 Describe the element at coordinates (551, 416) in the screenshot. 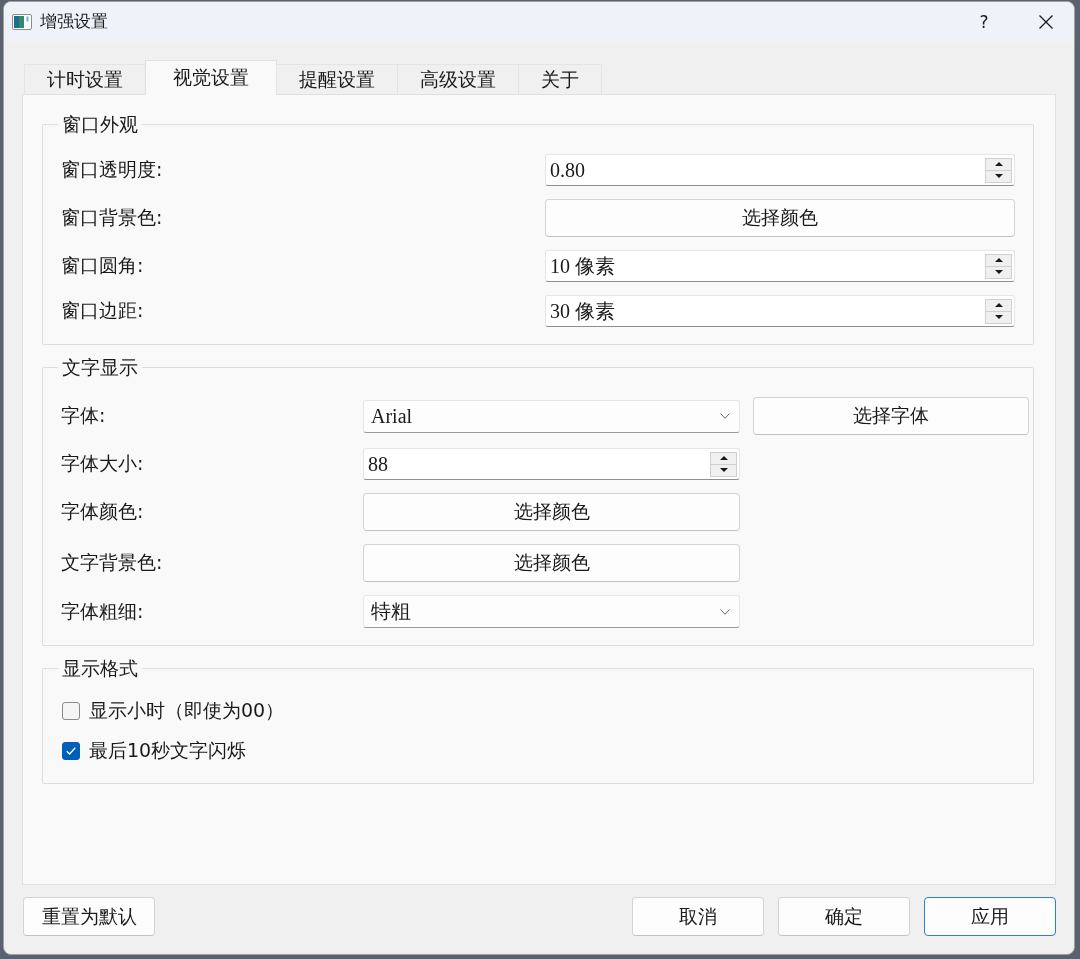

I see `dropdown: Arial` at that location.